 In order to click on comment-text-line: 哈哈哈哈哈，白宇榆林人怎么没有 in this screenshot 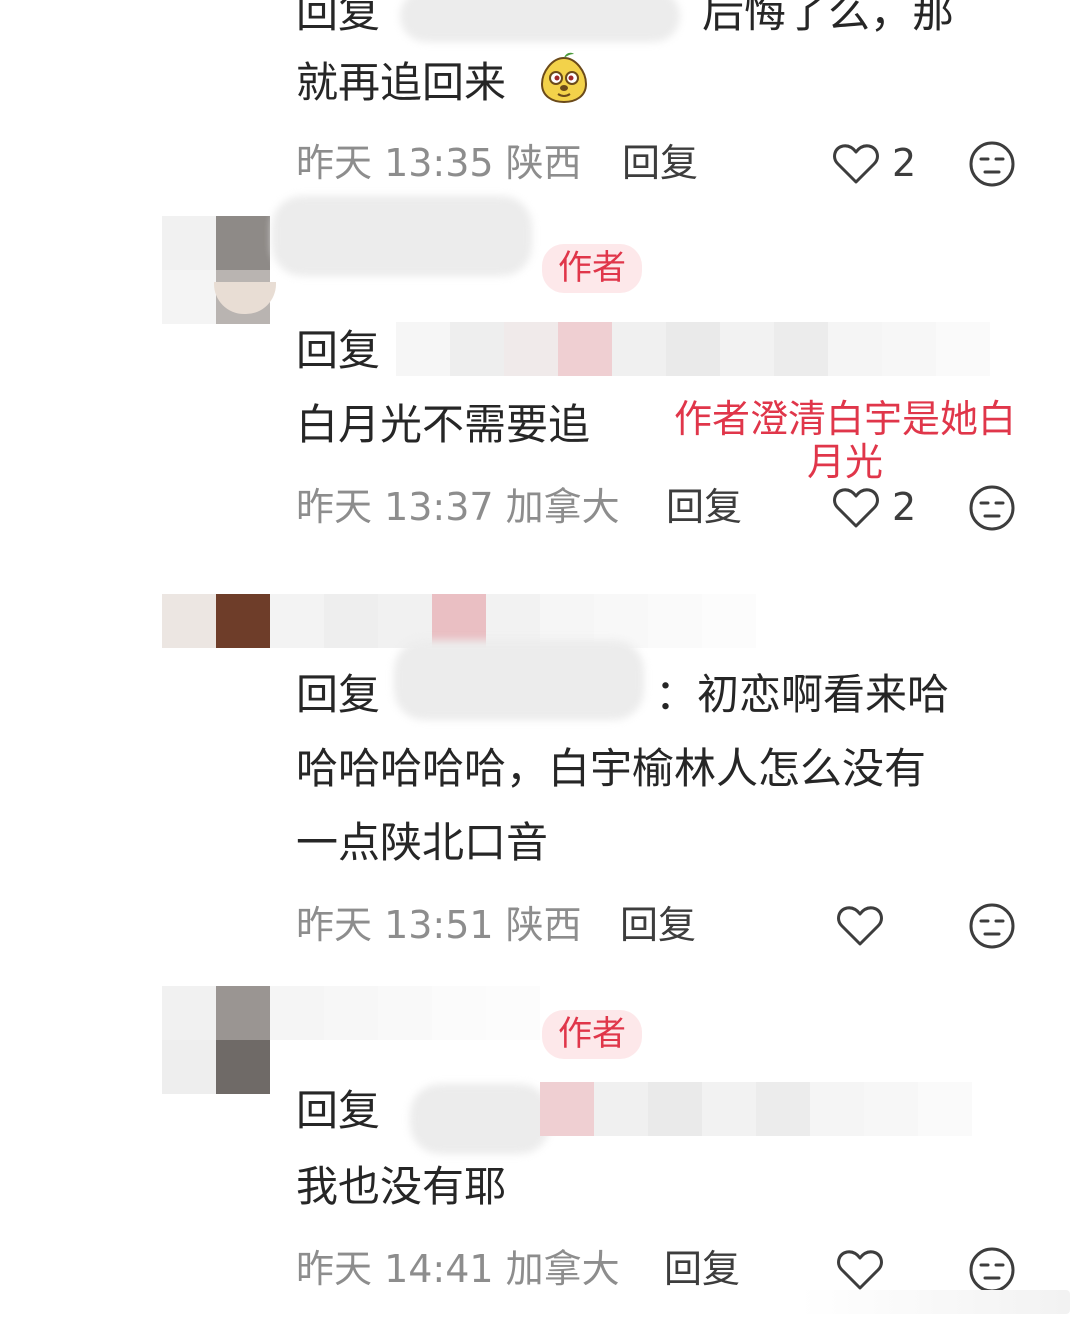, I will do `click(611, 768)`.